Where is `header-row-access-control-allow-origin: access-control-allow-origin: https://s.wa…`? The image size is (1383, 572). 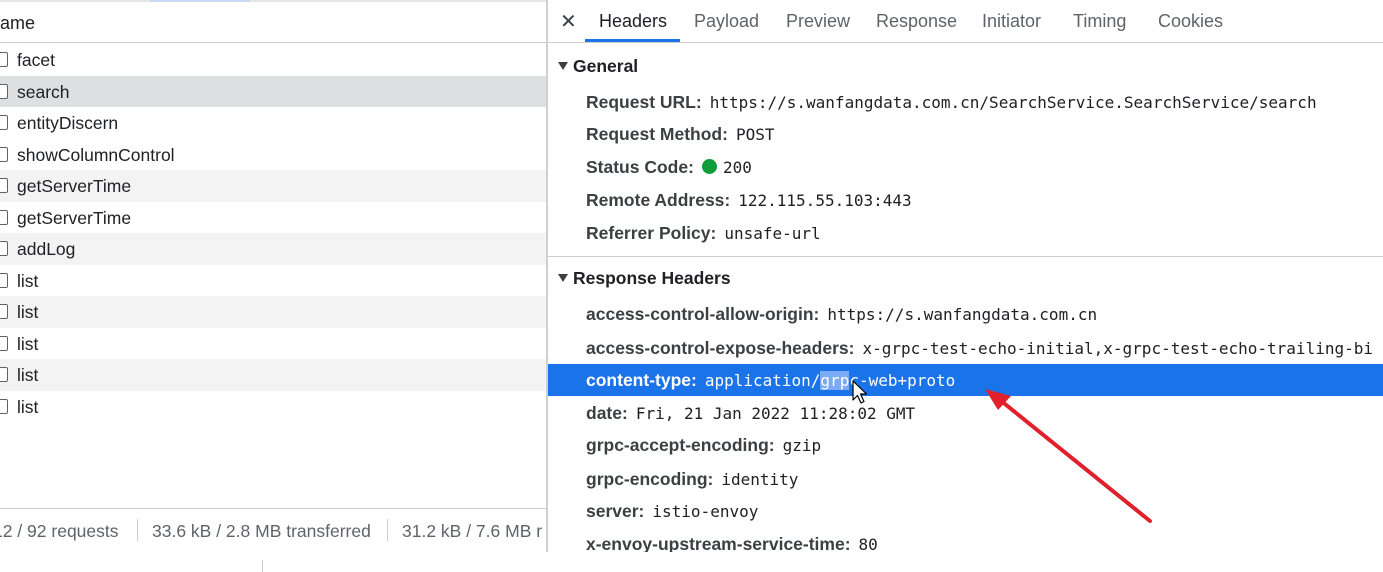
header-row-access-control-allow-origin: access-control-allow-origin: https://s.wa… is located at coordinates (965, 314).